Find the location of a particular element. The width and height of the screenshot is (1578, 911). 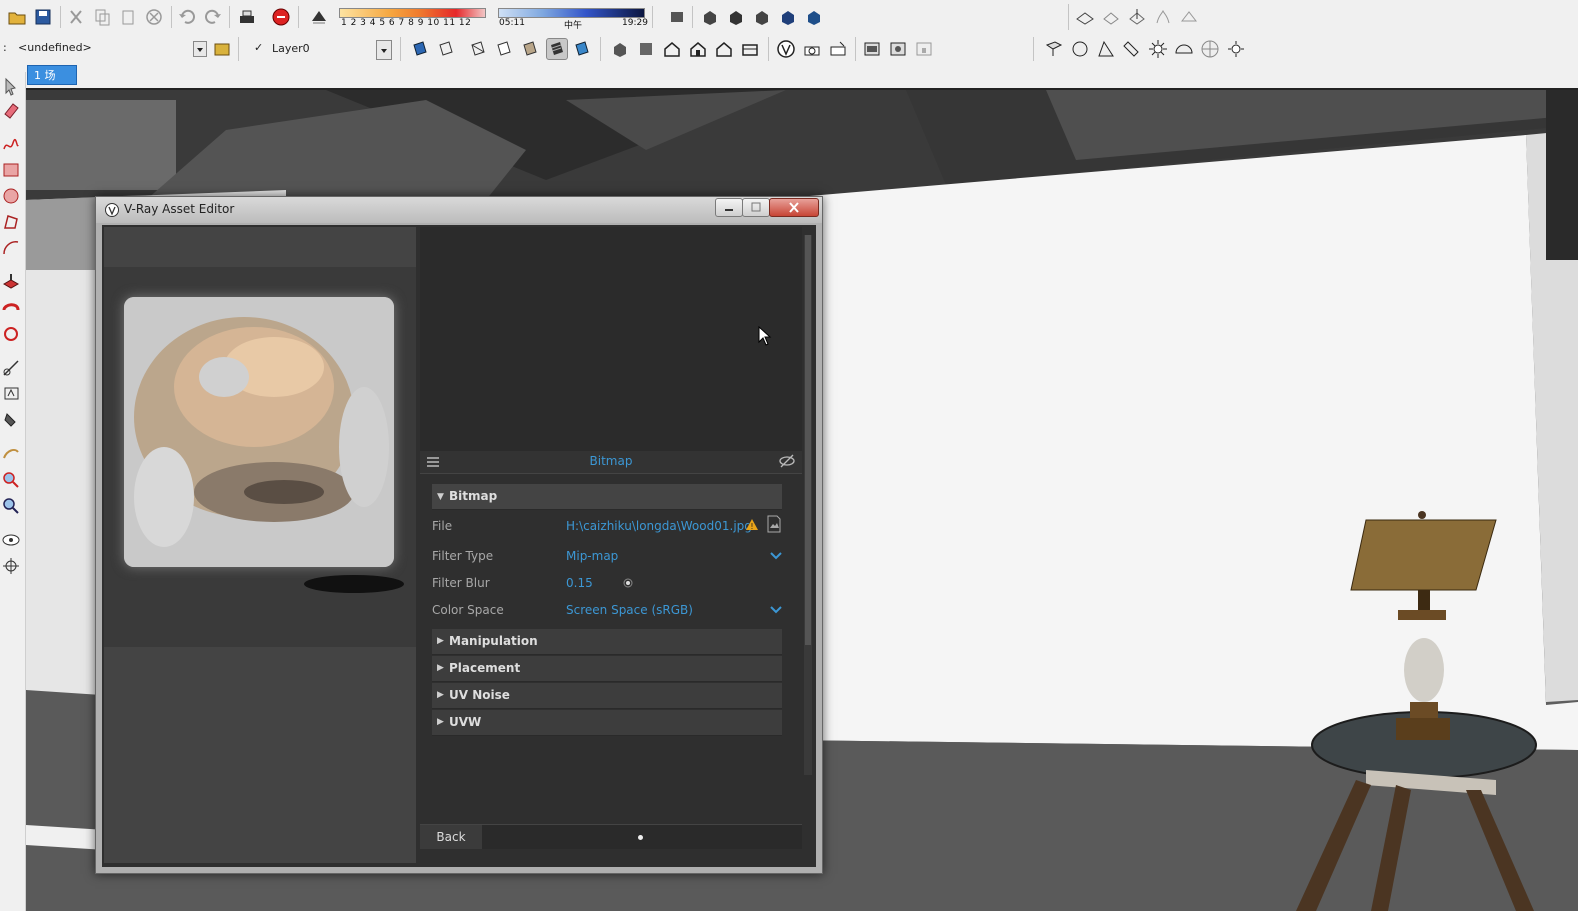

rollout-bitmap: ▼ Bitmap is located at coordinates (607, 497).